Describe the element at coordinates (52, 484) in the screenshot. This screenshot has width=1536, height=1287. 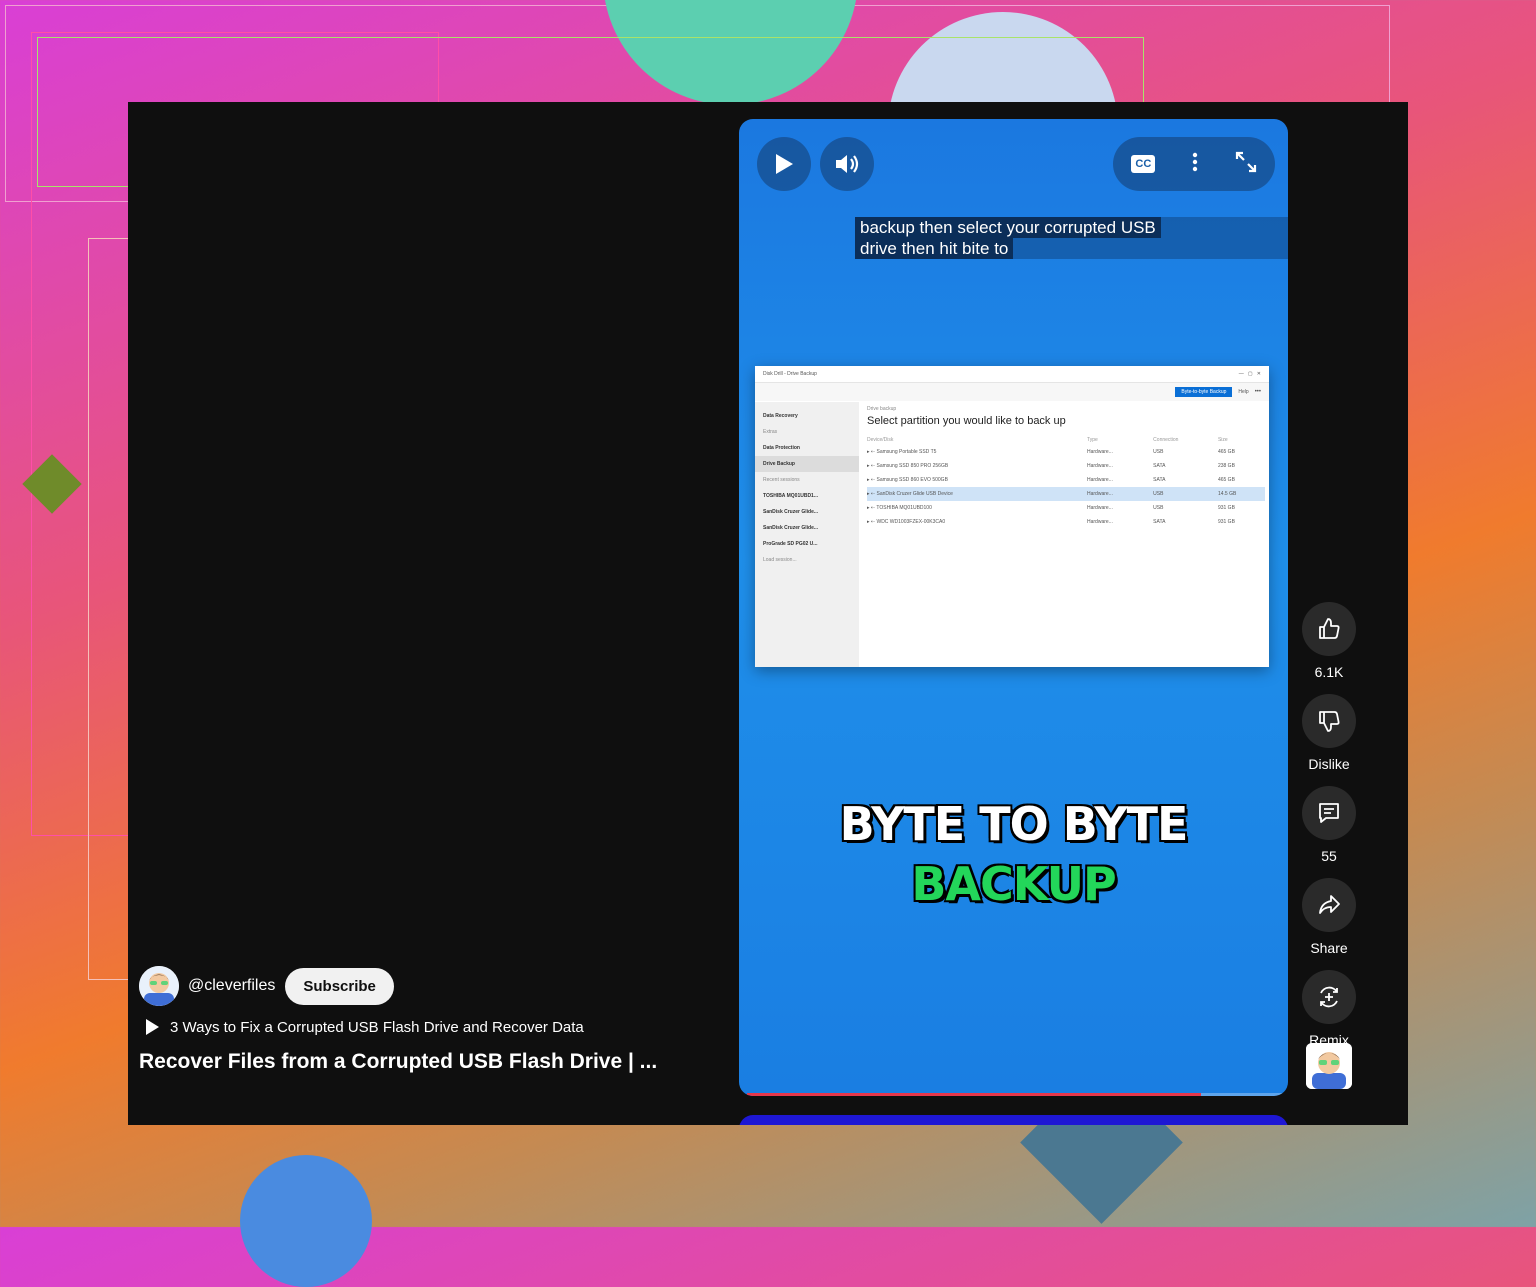
I see `background-diamond` at that location.